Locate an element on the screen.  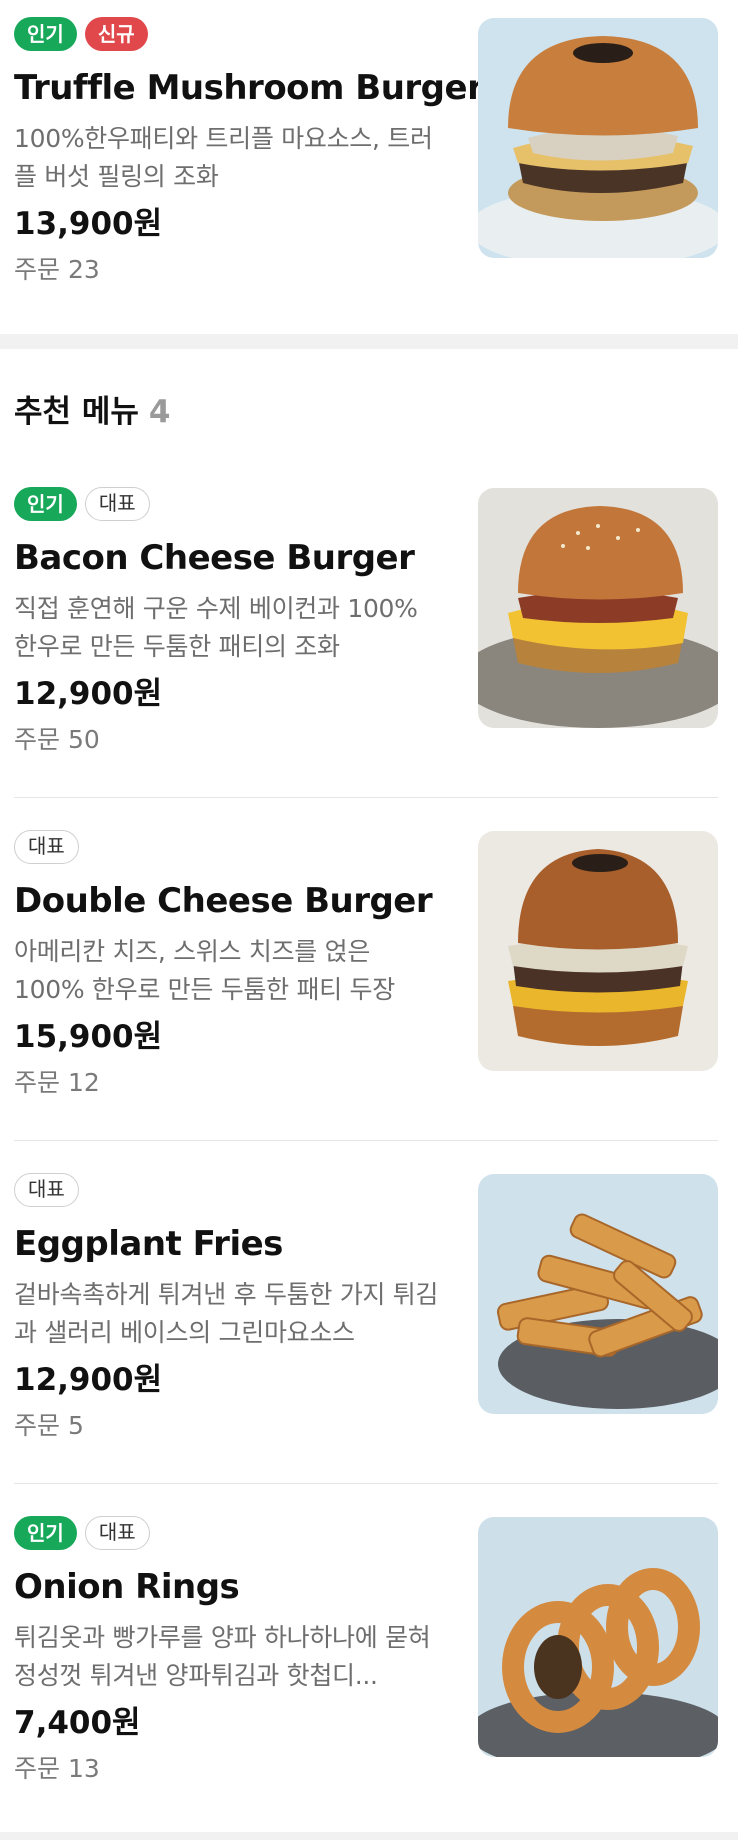
menu-item-description: 직접 훈연해 구운 수제 베이컨과 100% 한우로 만든 두툼한 패티의 조화 is located at coordinates (216, 627).